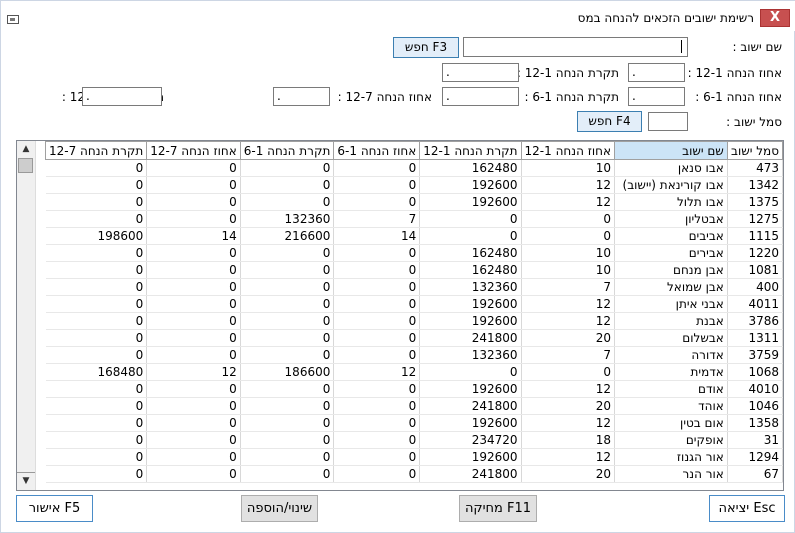 This screenshot has height=533, width=795. Describe the element at coordinates (671, 219) in the screenshot. I see `table-cell: אבטליון` at that location.